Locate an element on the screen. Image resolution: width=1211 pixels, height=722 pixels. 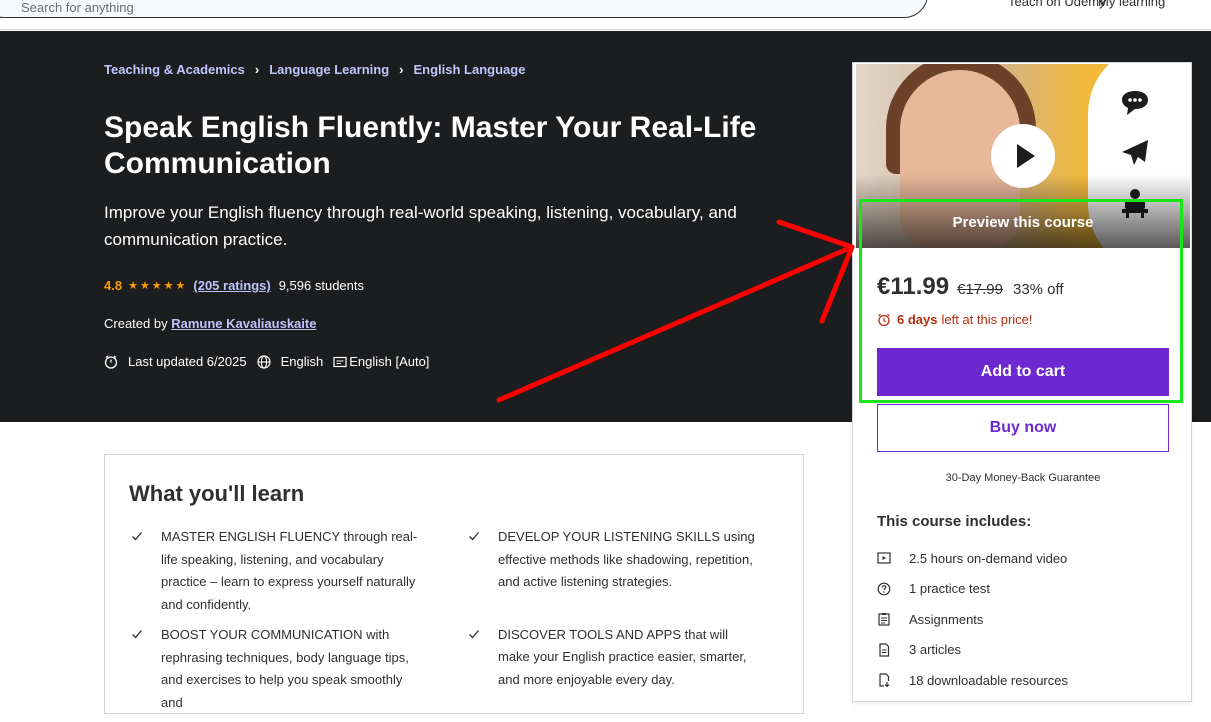
breadcrumb-language-learning: Language Learning is located at coordinates (329, 69).